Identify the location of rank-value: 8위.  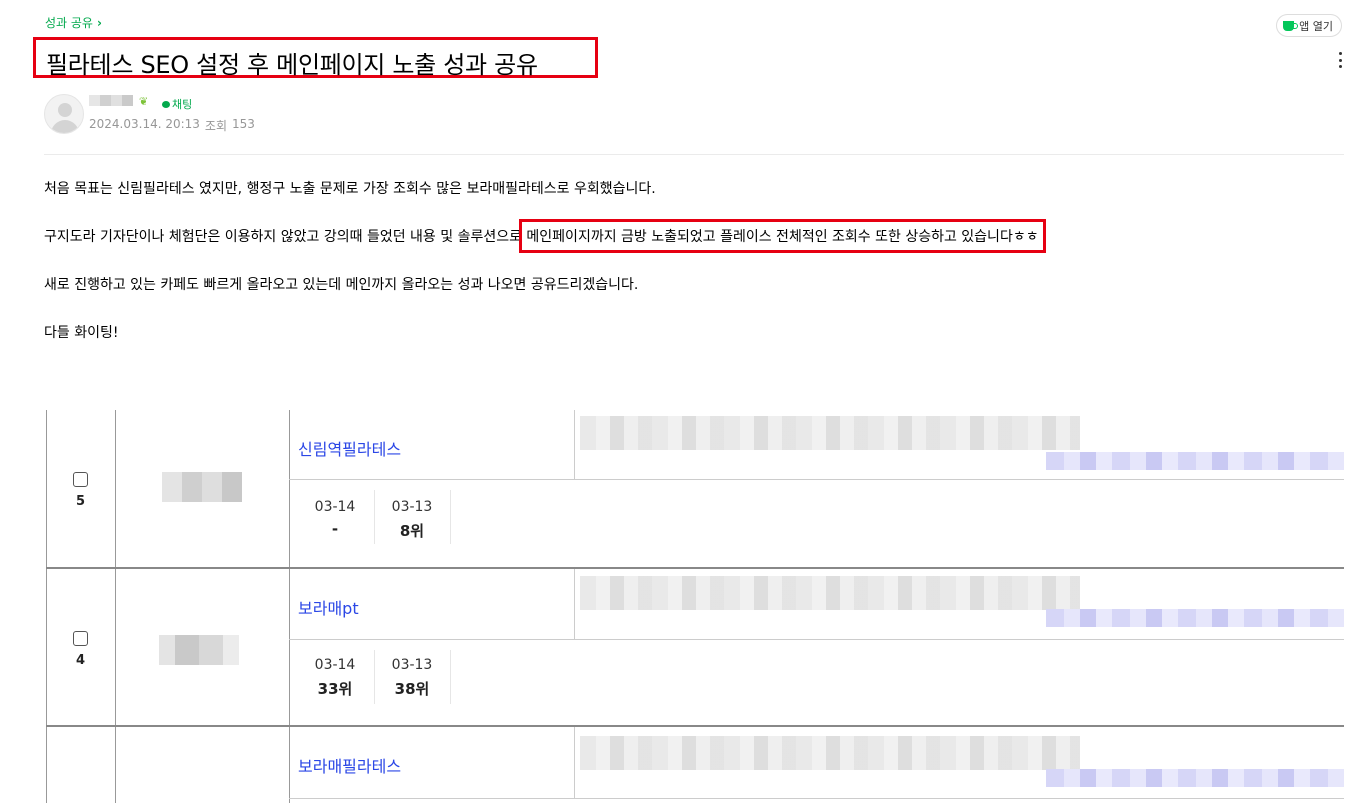
(412, 531).